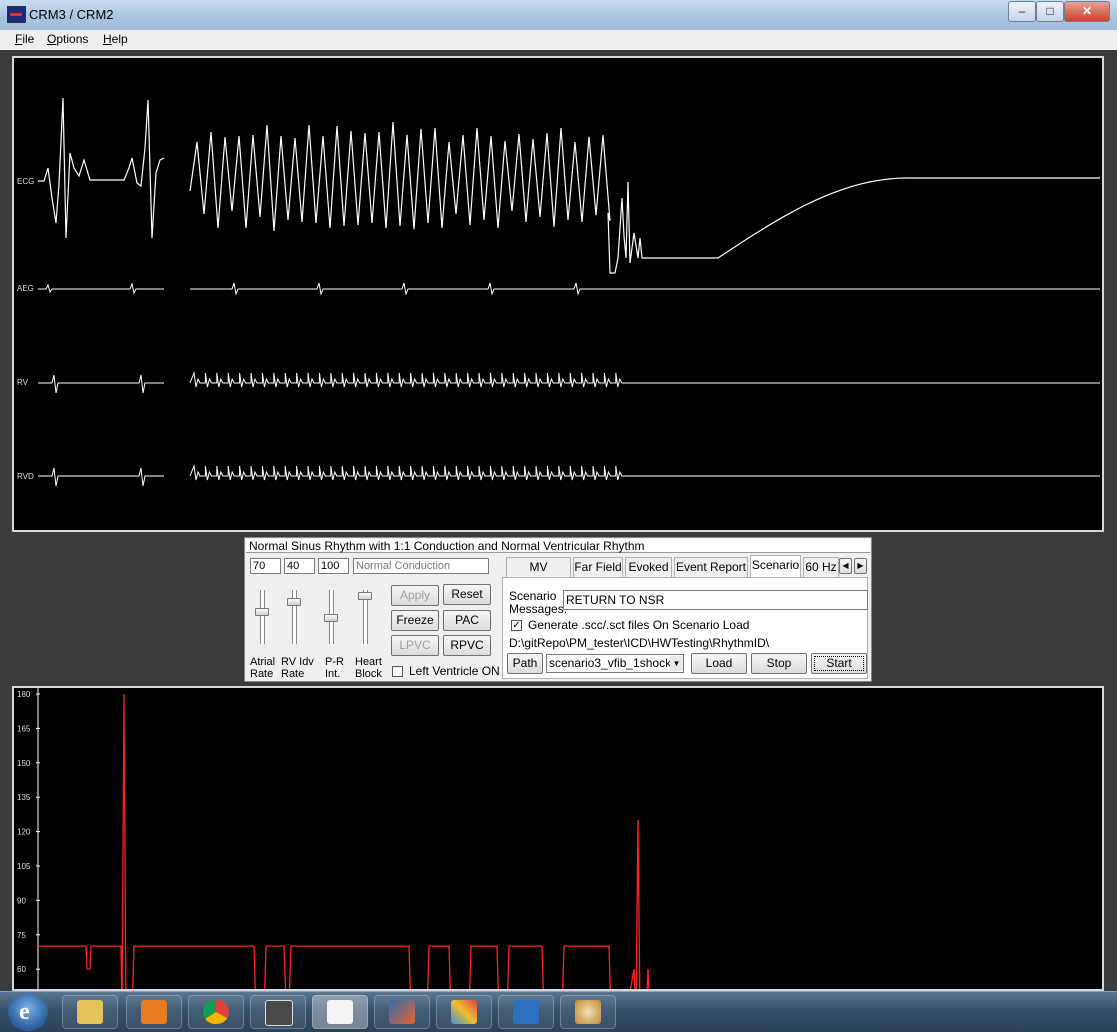  What do you see at coordinates (467, 645) in the screenshot?
I see `rpvc-button: RPVC` at bounding box center [467, 645].